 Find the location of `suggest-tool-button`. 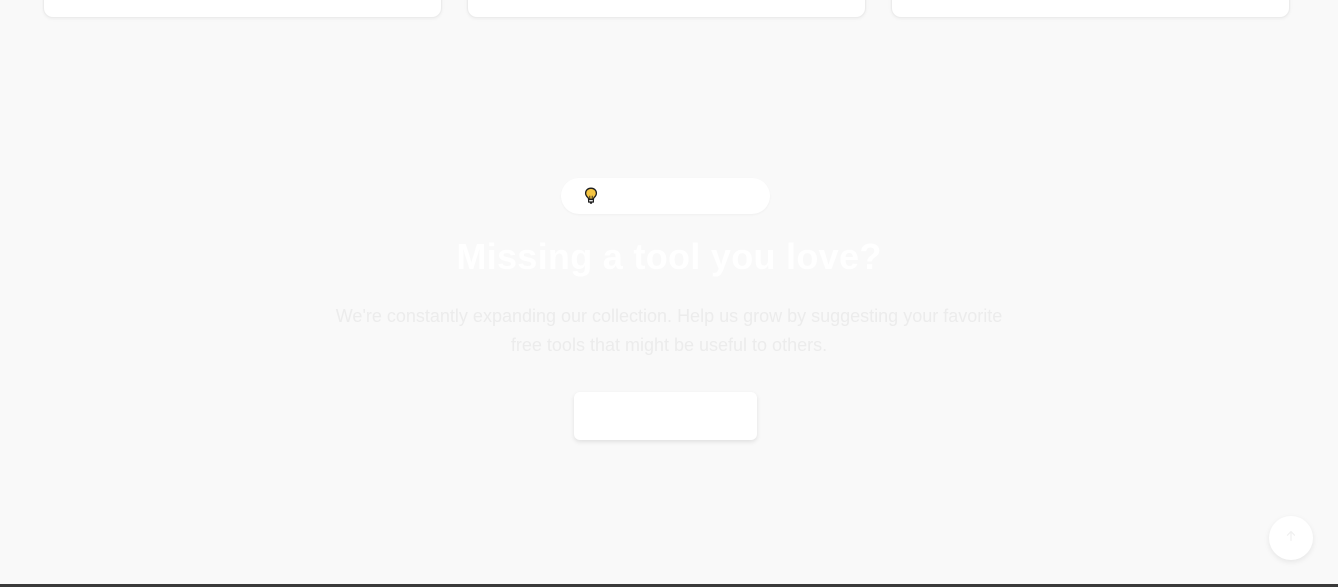

suggest-tool-button is located at coordinates (665, 416).